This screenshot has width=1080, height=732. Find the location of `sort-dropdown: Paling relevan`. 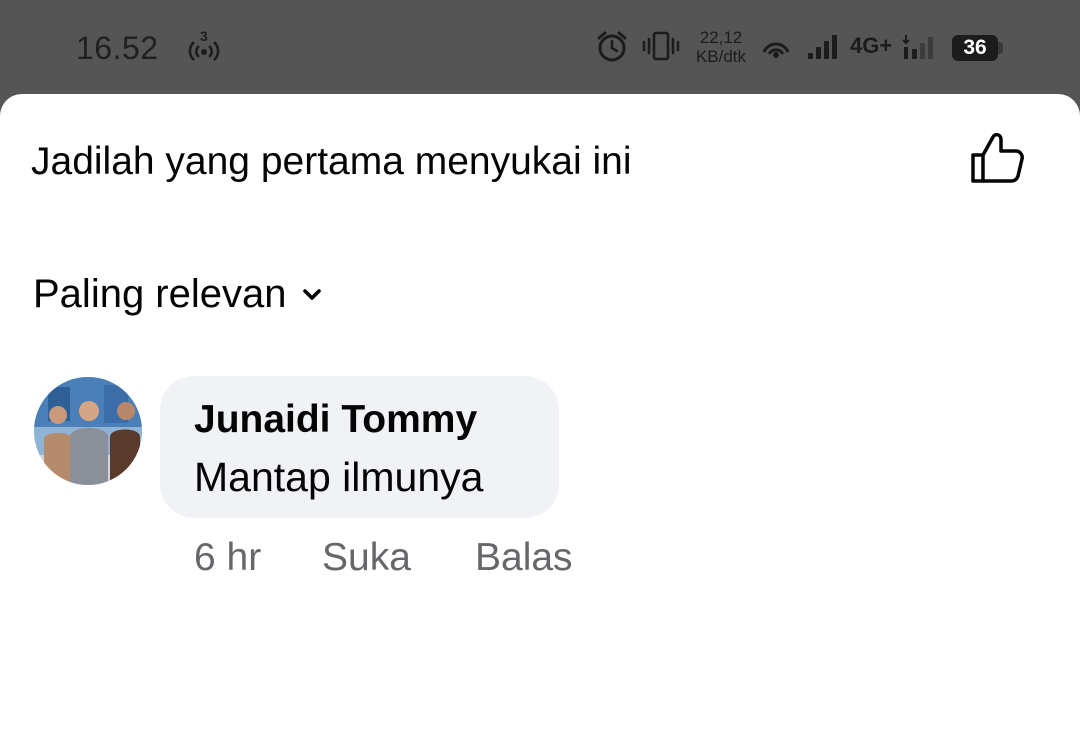

sort-dropdown: Paling relevan is located at coordinates (178, 294).